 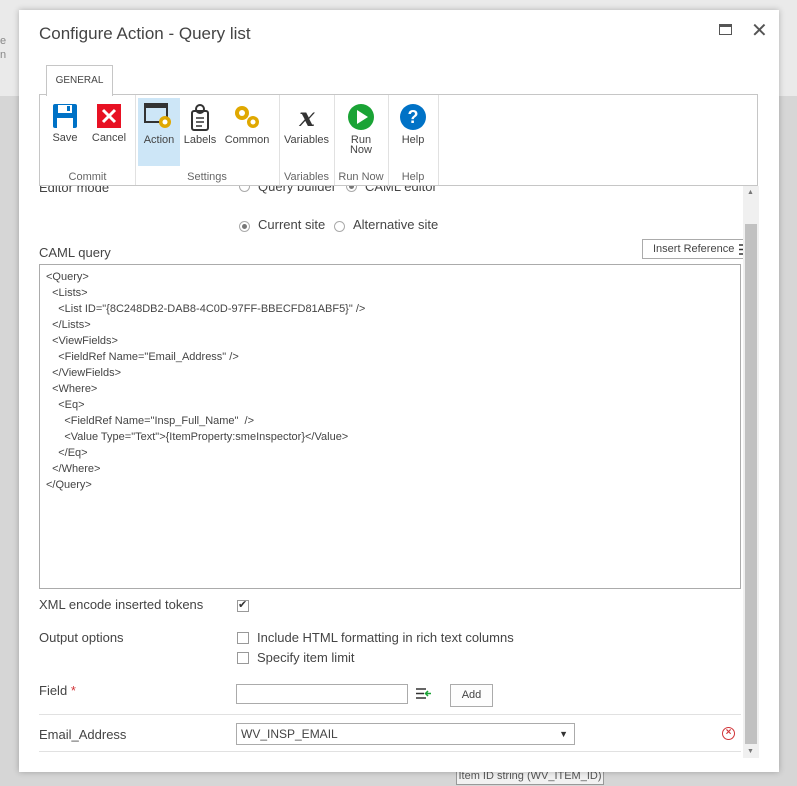 I want to click on required-mark: *, so click(x=73, y=690).